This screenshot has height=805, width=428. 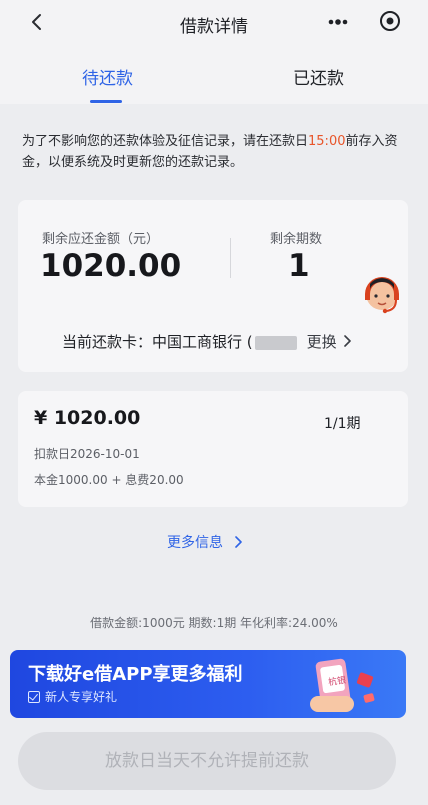 I want to click on checkbox-icon, so click(x=34, y=697).